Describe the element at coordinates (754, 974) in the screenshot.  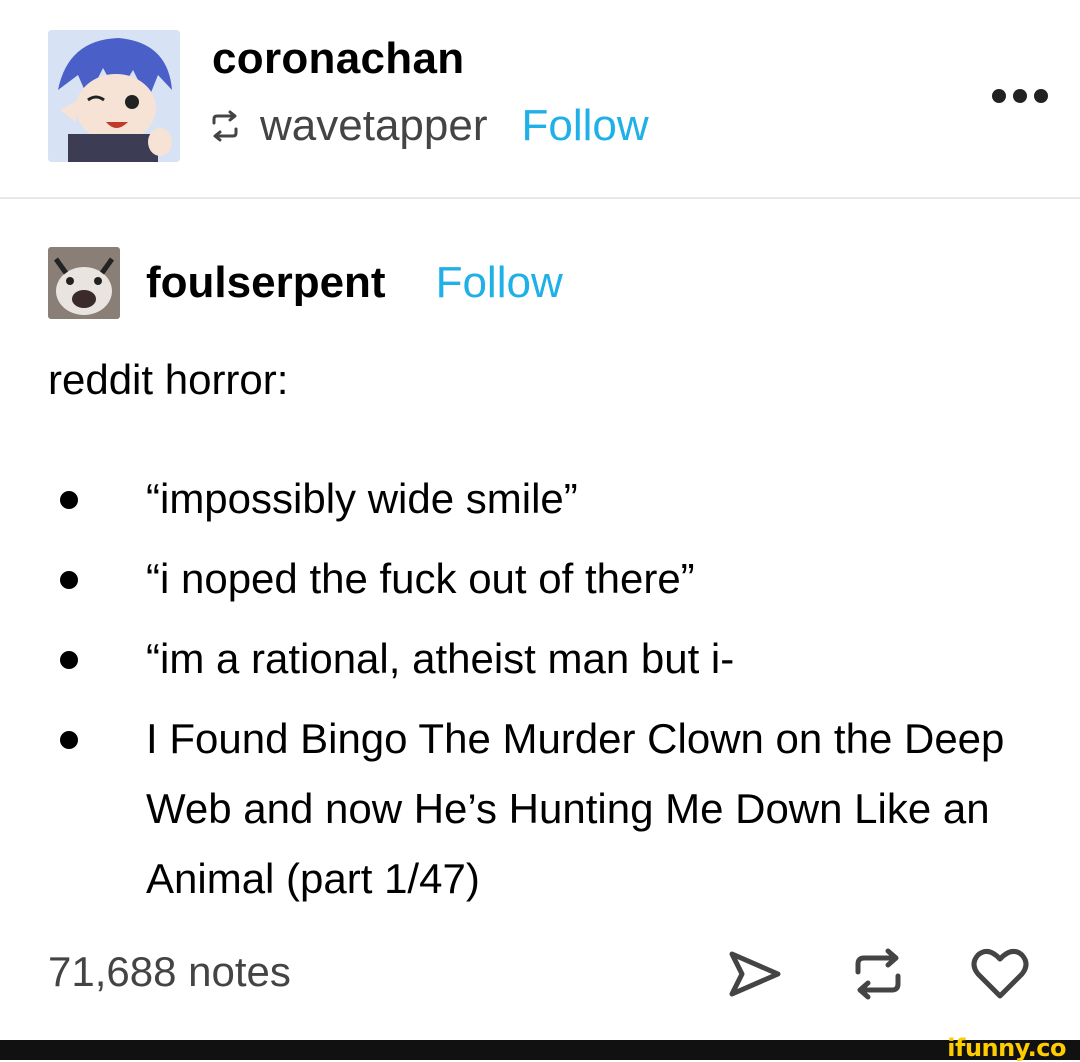
I see `share-icon` at that location.